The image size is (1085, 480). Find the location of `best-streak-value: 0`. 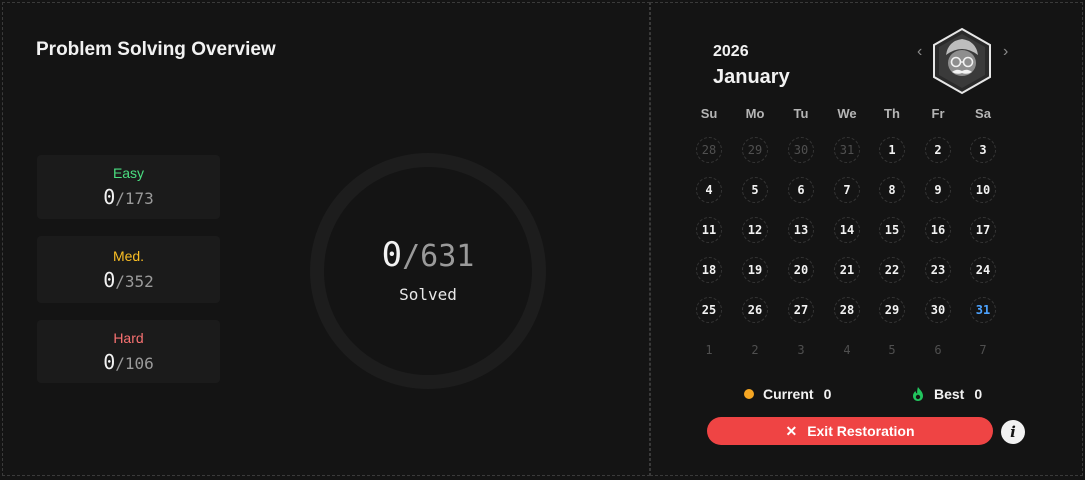

best-streak-value: 0 is located at coordinates (978, 394).